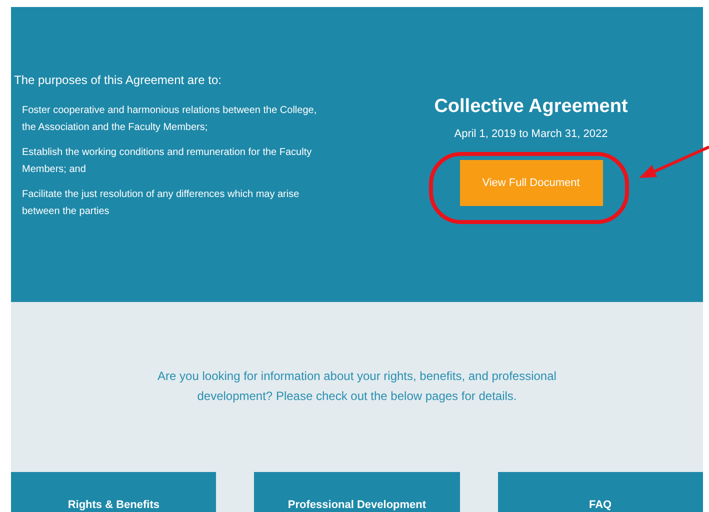 This screenshot has height=512, width=709. I want to click on page-card: Professional Development, so click(357, 492).